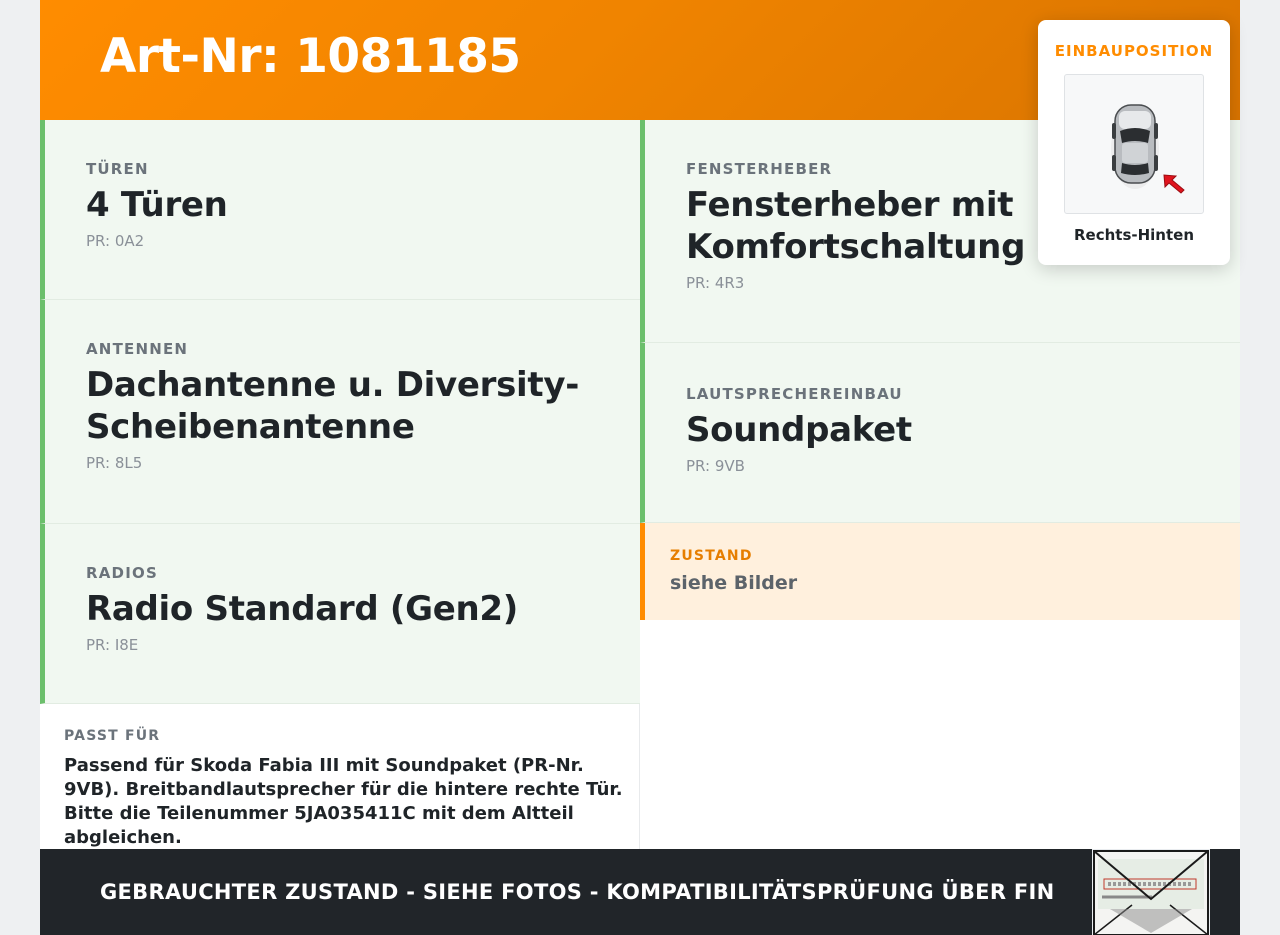  I want to click on condition-label: ZUSTAND, so click(711, 556).